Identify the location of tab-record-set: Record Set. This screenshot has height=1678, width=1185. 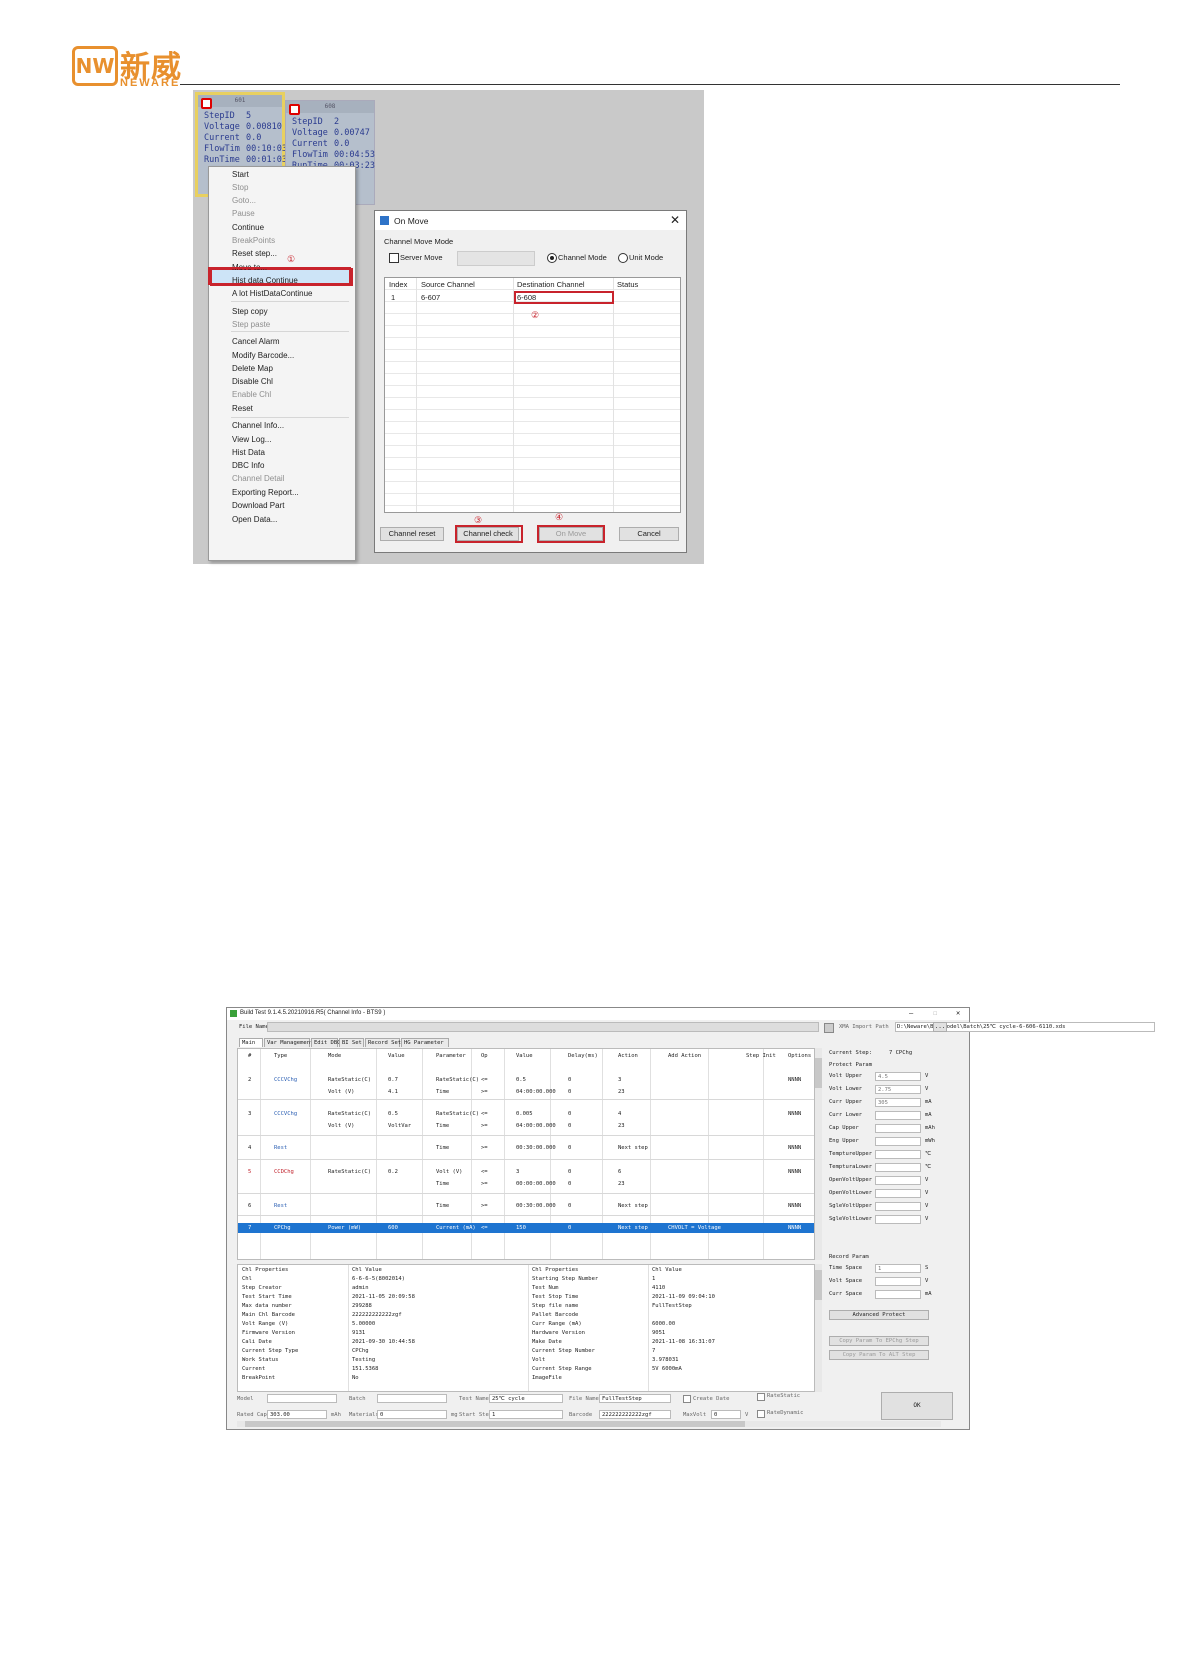
(383, 1042).